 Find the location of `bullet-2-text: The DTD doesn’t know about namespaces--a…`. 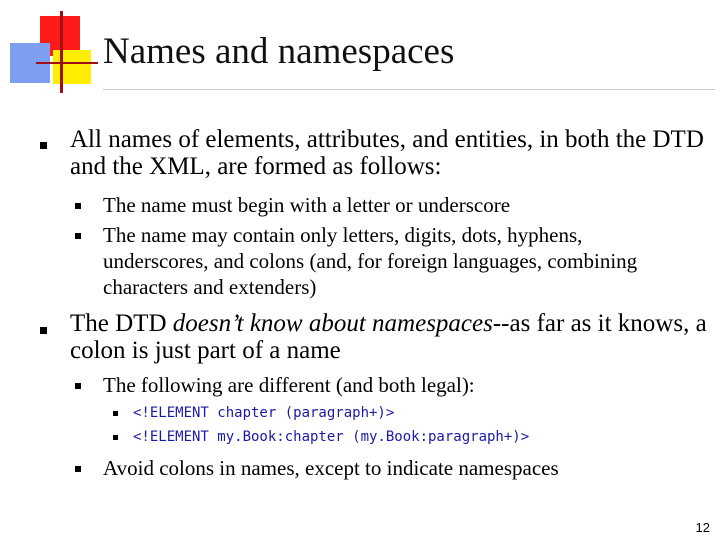

bullet-2-text: The DTD doesn’t know about namespaces--a… is located at coordinates (390, 337).